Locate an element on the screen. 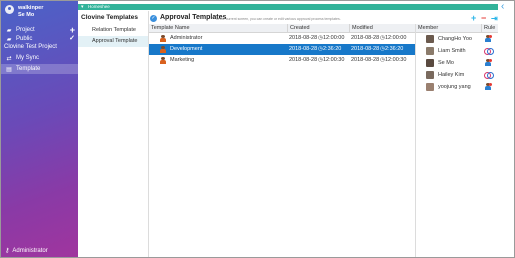 The height and width of the screenshot is (258, 515). member-row: Hailey Kim is located at coordinates (457, 75).